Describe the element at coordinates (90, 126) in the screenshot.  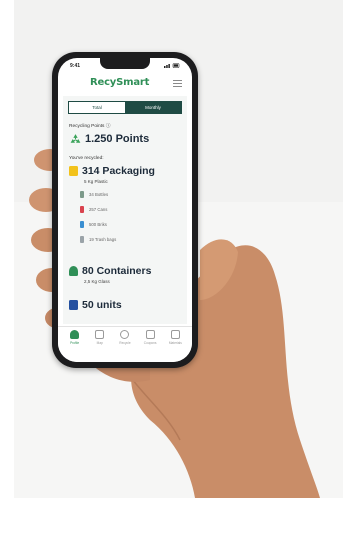
I see `recycling-points-label: Recycling Points ⓘ` at that location.